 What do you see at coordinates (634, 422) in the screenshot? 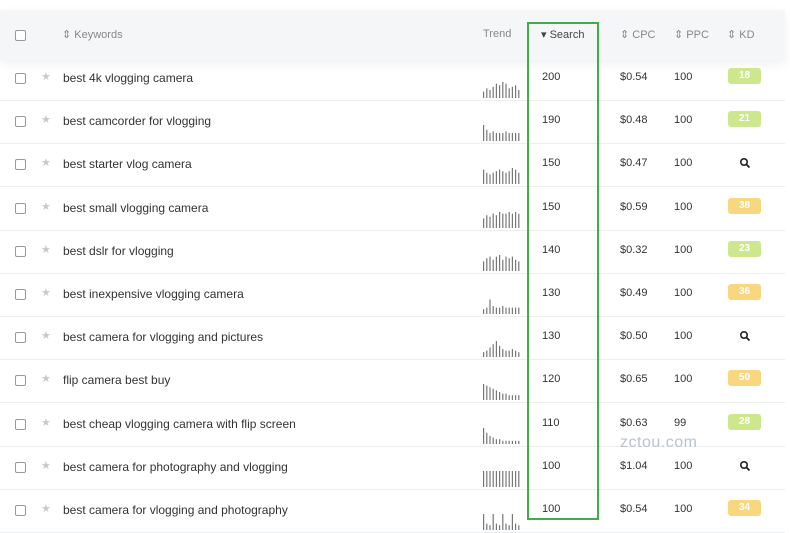
I see `cpc-value: $0.63` at bounding box center [634, 422].